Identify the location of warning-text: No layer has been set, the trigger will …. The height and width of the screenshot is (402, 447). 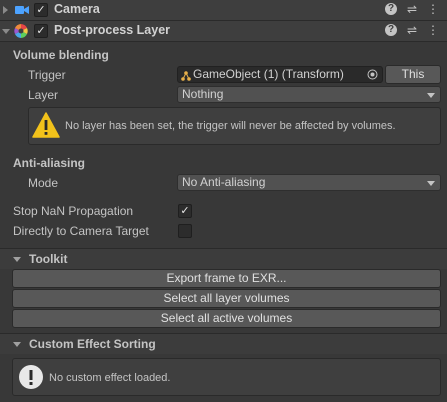
(230, 126).